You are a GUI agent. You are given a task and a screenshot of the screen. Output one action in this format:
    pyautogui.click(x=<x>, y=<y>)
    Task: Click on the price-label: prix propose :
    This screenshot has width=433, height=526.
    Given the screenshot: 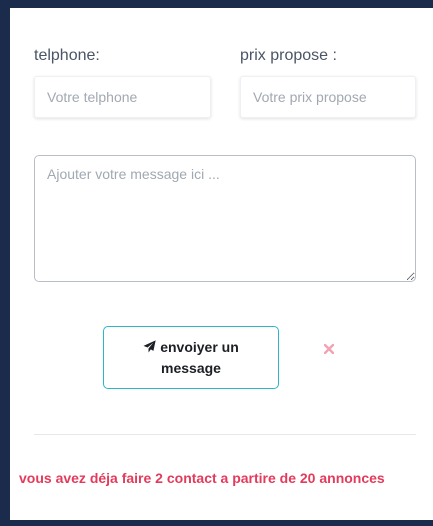 What is the action you would take?
    pyautogui.click(x=288, y=55)
    